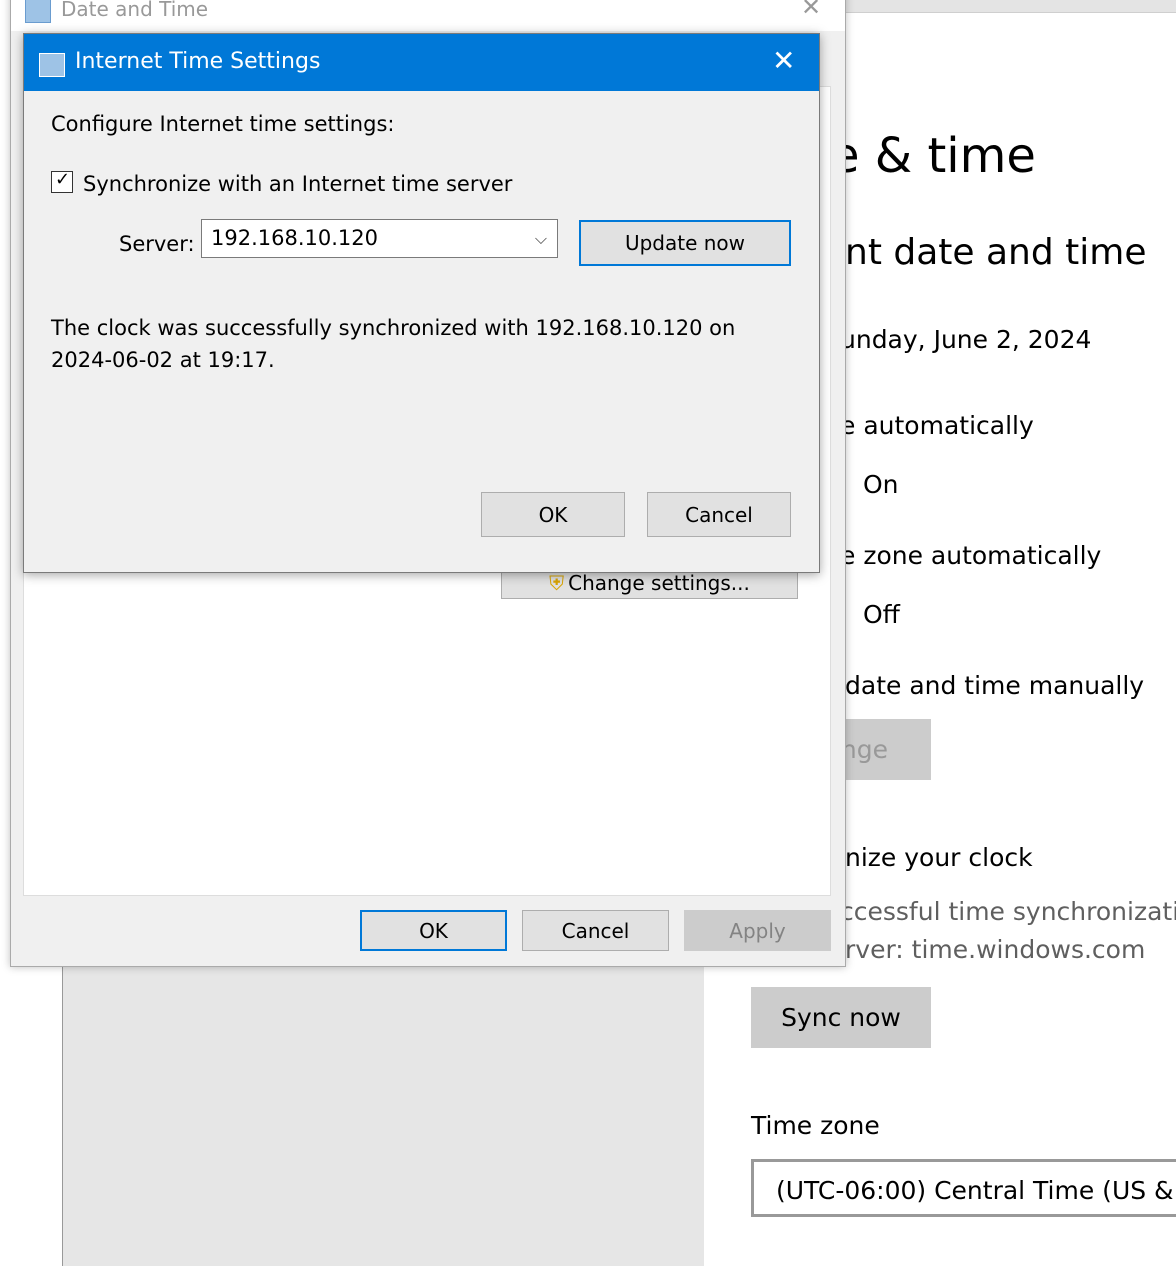 This screenshot has width=1176, height=1266. What do you see at coordinates (135, 10) in the screenshot?
I see `date-and-time-title: Date and Time` at bounding box center [135, 10].